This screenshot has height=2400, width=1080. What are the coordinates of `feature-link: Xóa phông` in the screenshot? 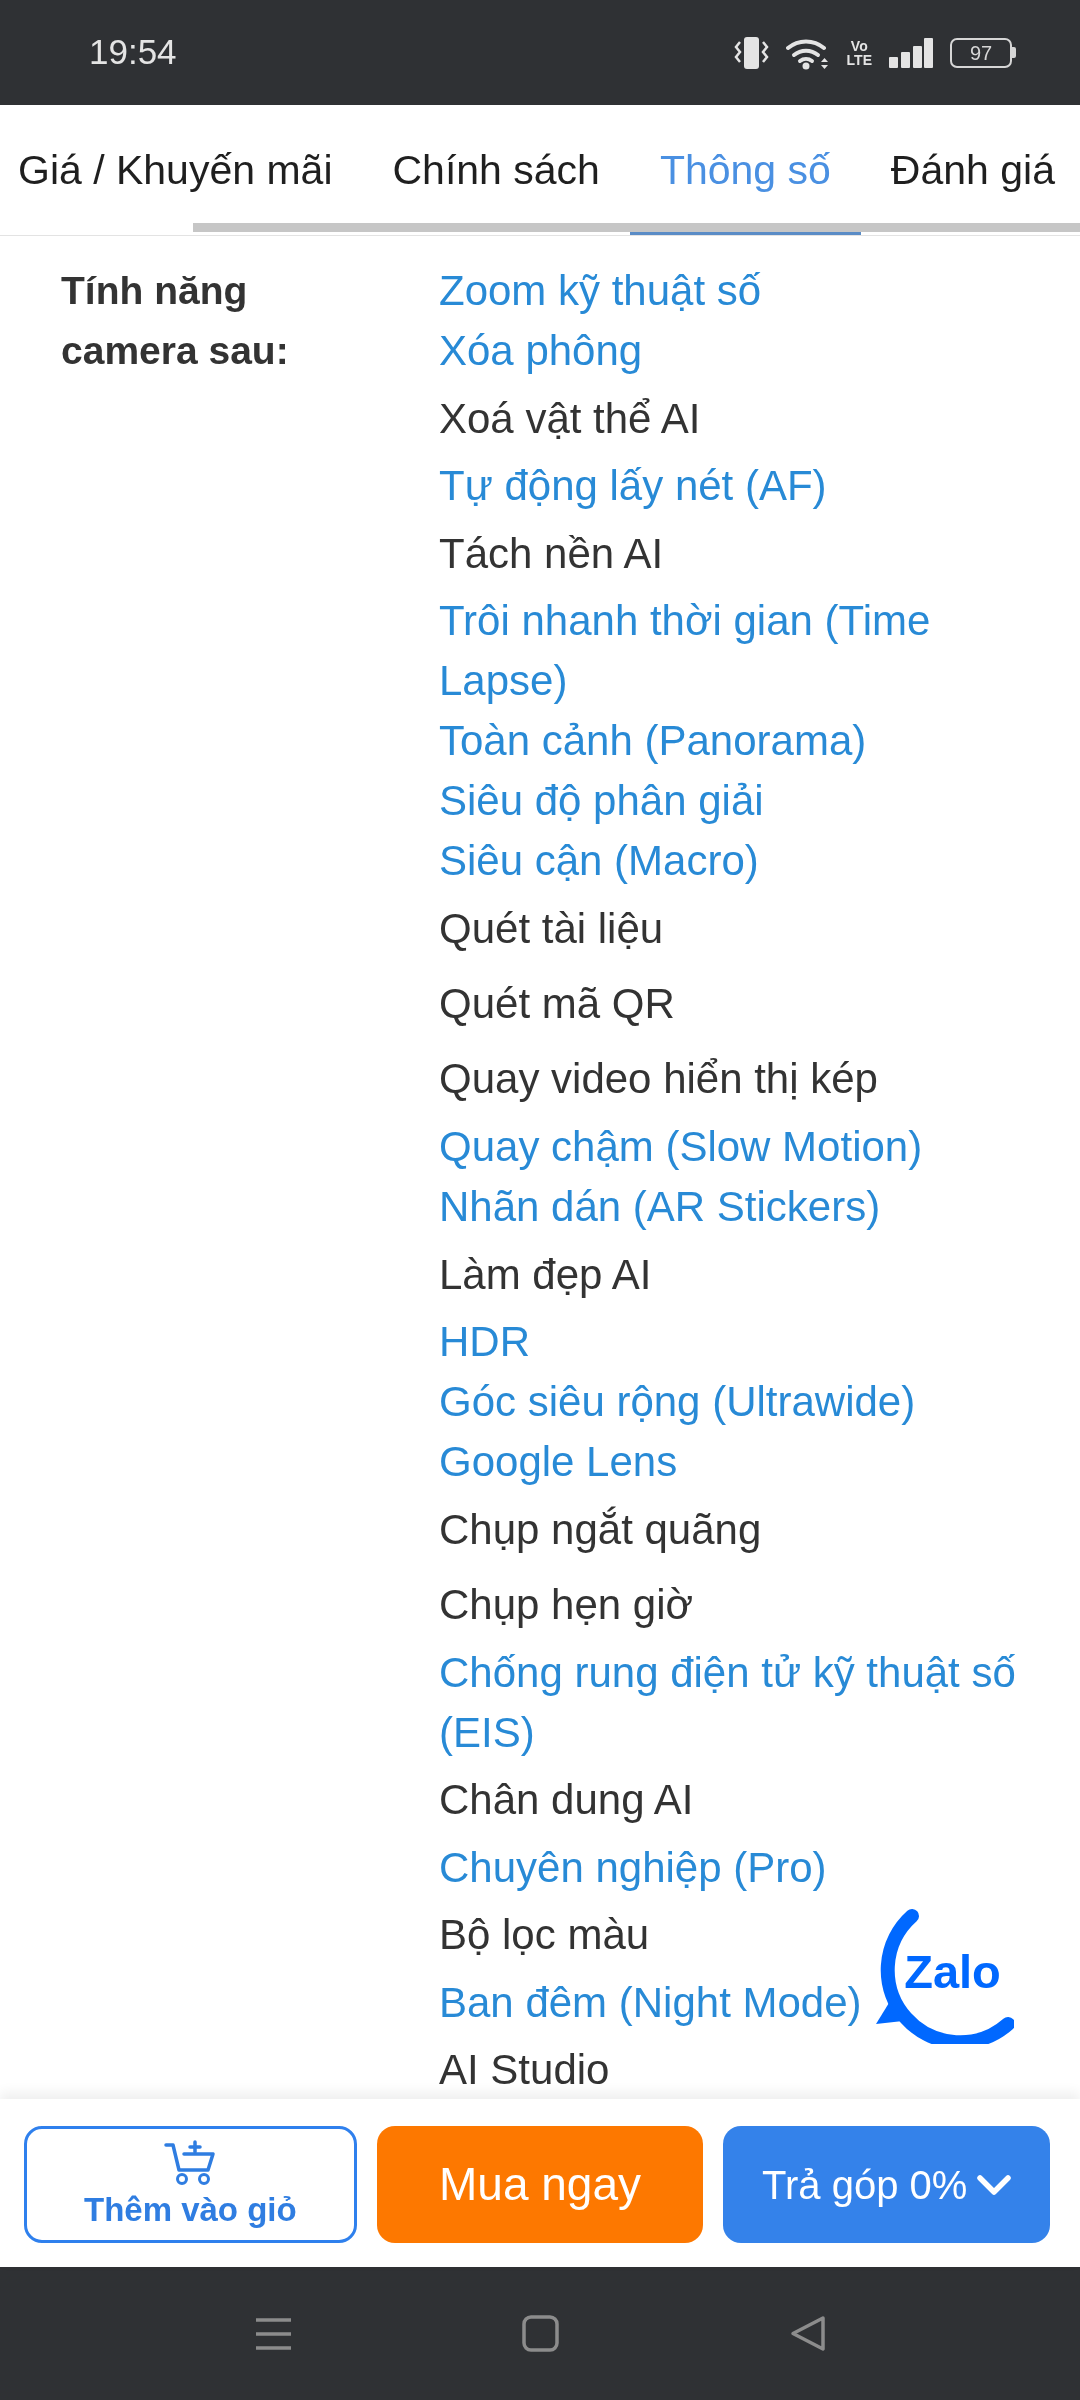 It's located at (541, 351).